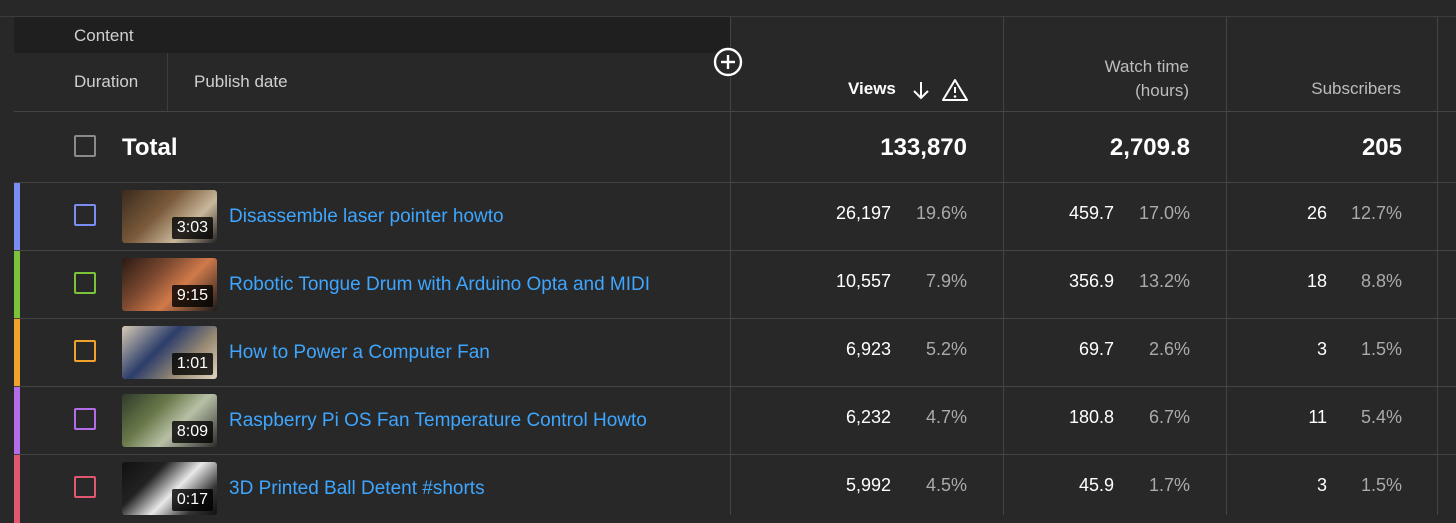  I want to click on header-divider, so click(167, 82).